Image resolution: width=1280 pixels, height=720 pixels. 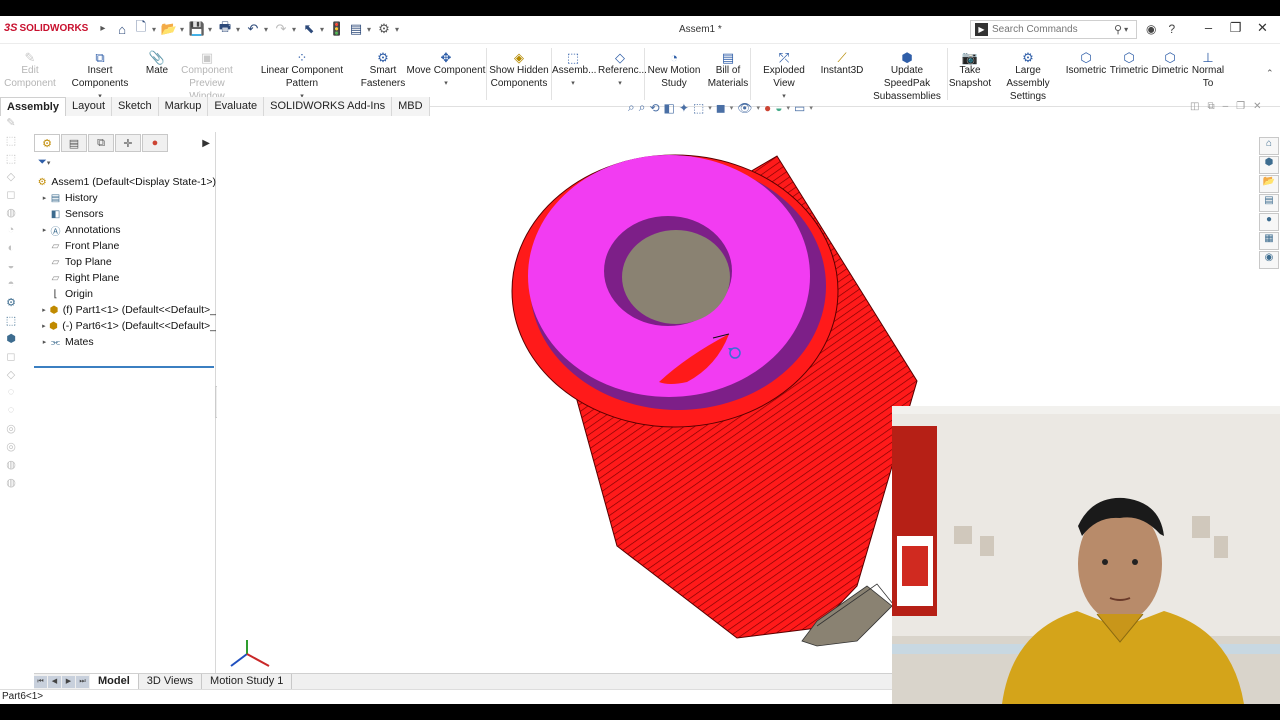 What do you see at coordinates (970, 68) in the screenshot?
I see `take-snapshot-button: 📷 Take Snapshot` at bounding box center [970, 68].